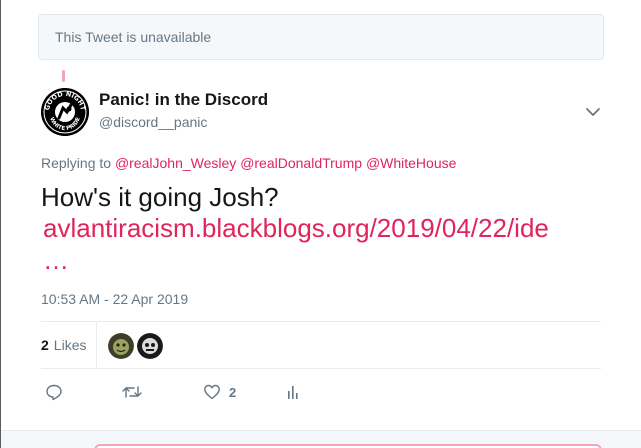 Image resolution: width=641 pixels, height=448 pixels. What do you see at coordinates (76, 163) in the screenshot?
I see `replying-prefix: Replying to` at bounding box center [76, 163].